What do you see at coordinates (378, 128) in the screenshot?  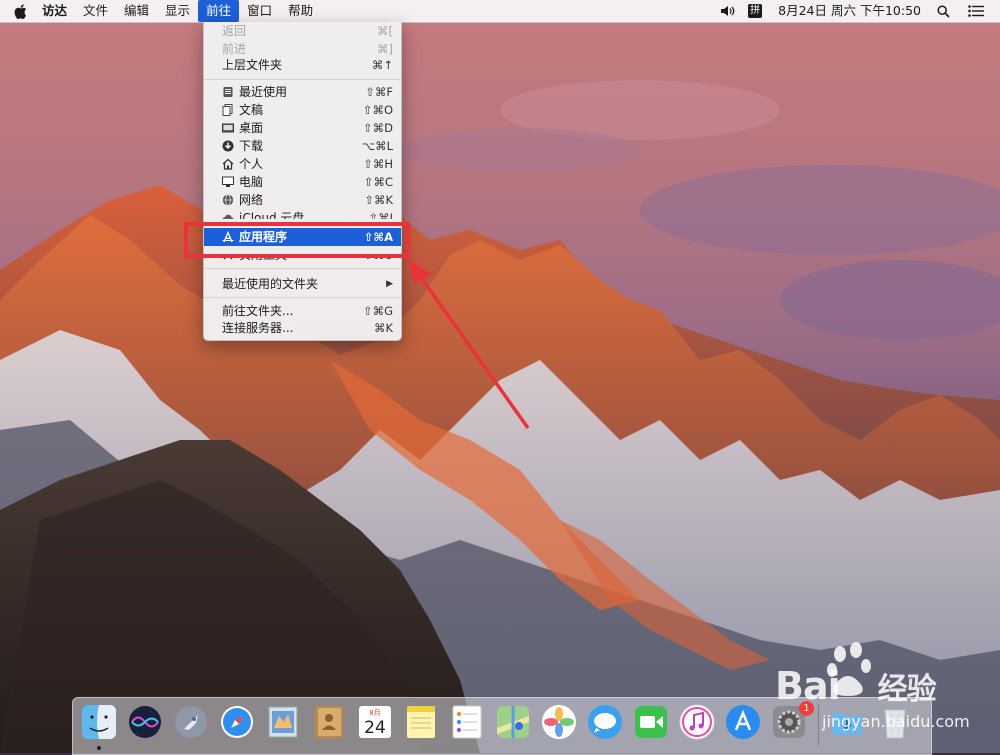 I see `shortcut-label: ⇧⌘D` at bounding box center [378, 128].